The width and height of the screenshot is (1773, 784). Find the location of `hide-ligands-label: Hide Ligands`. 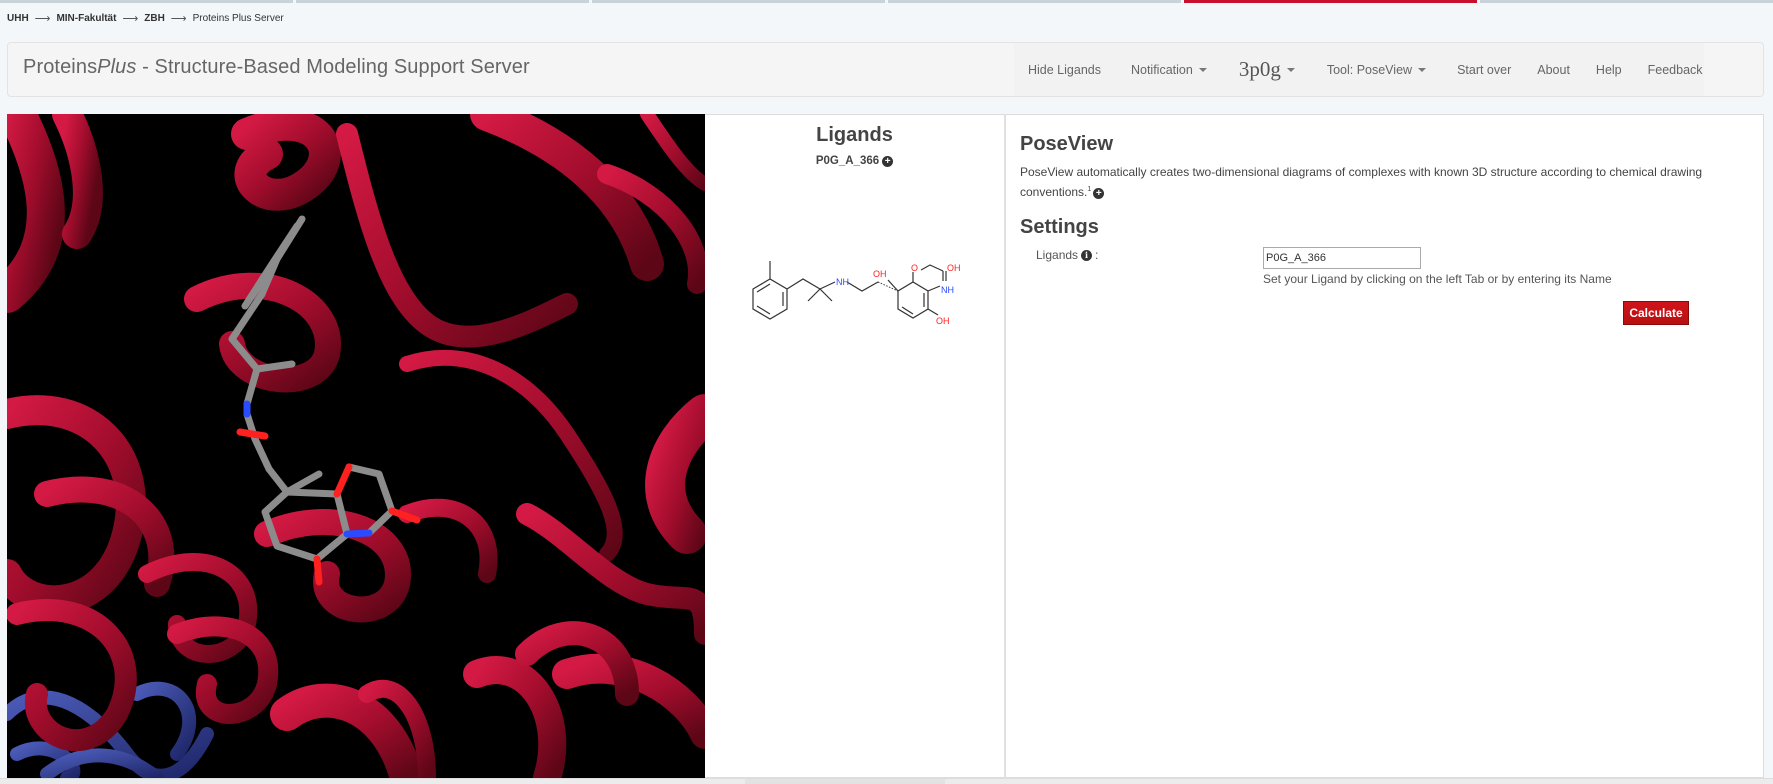

hide-ligands-label: Hide Ligands is located at coordinates (1064, 69).